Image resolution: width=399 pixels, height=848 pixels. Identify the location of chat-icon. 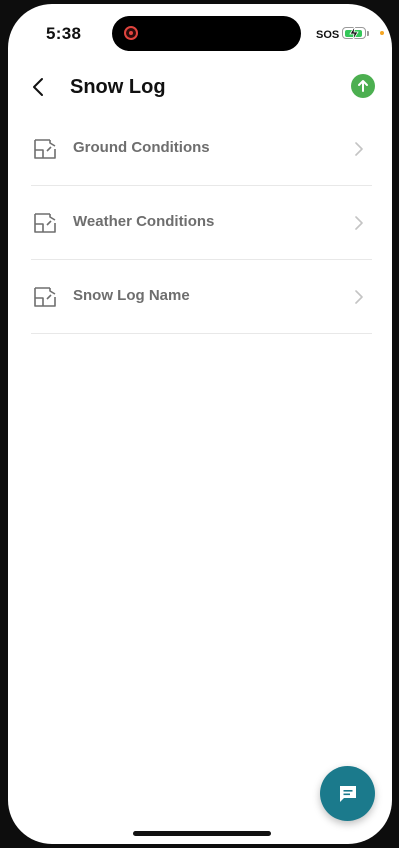
(347, 793).